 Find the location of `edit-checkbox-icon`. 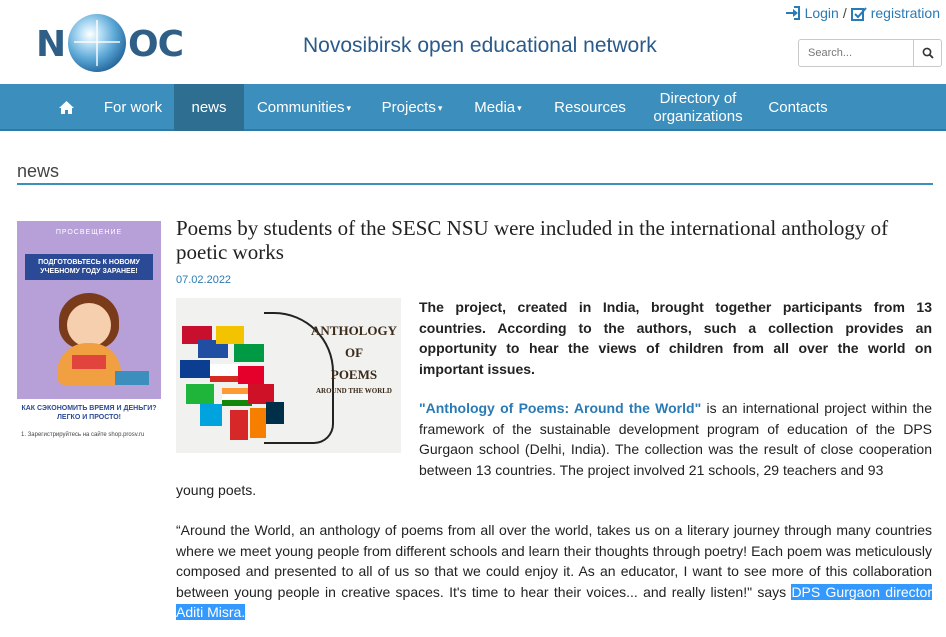

edit-checkbox-icon is located at coordinates (858, 13).